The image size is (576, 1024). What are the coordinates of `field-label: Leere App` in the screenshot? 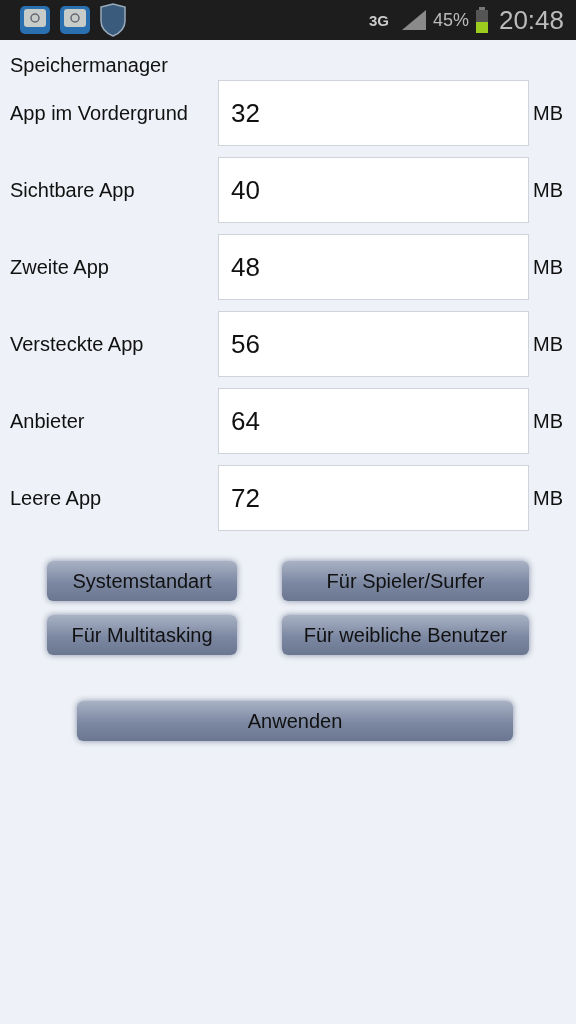 It's located at (56, 498).